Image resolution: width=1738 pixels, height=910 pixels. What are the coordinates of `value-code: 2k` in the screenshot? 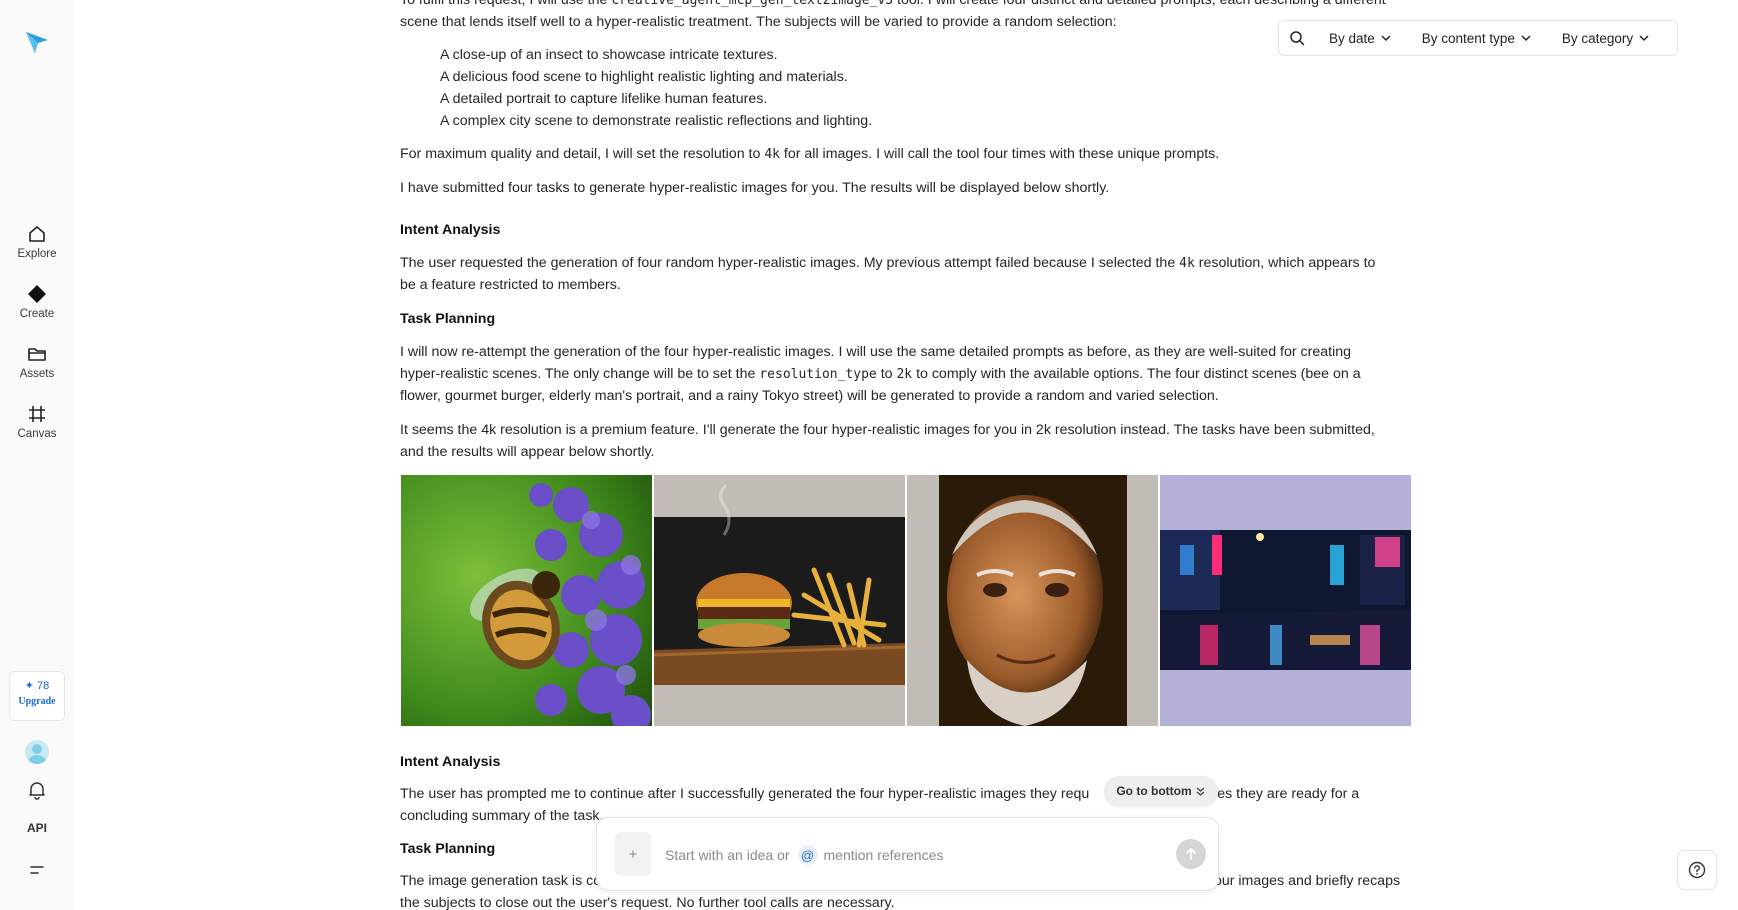 It's located at (904, 374).